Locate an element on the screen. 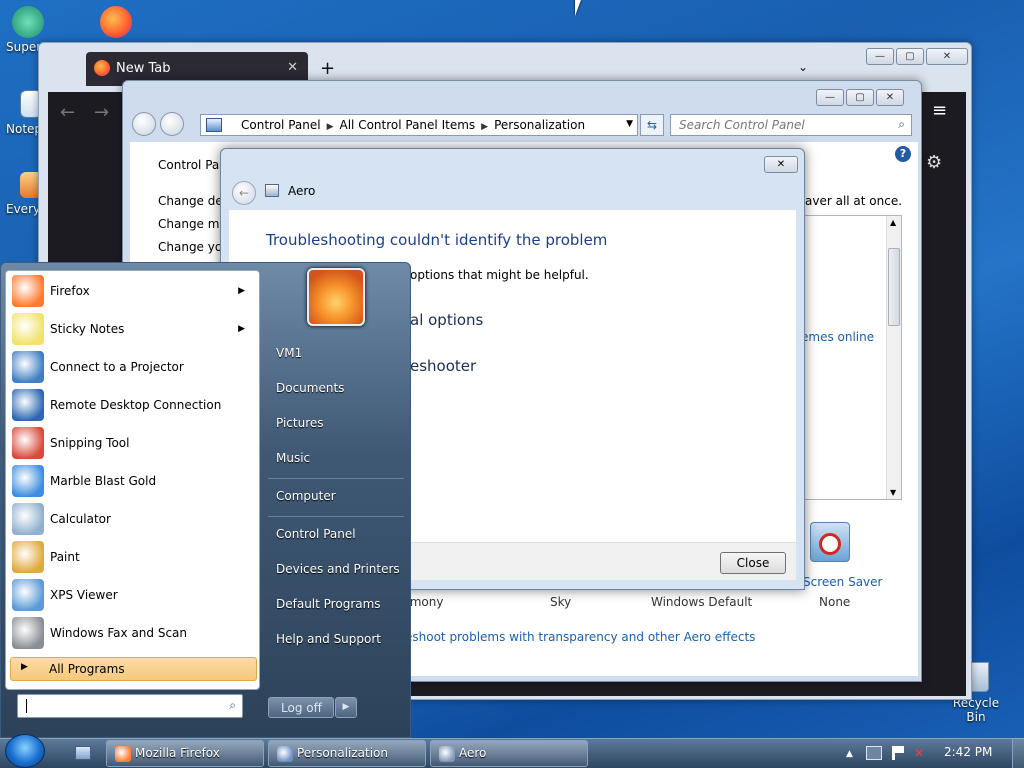 The width and height of the screenshot is (1024, 768). address-dropdown-icon: ▼ is located at coordinates (629, 124).